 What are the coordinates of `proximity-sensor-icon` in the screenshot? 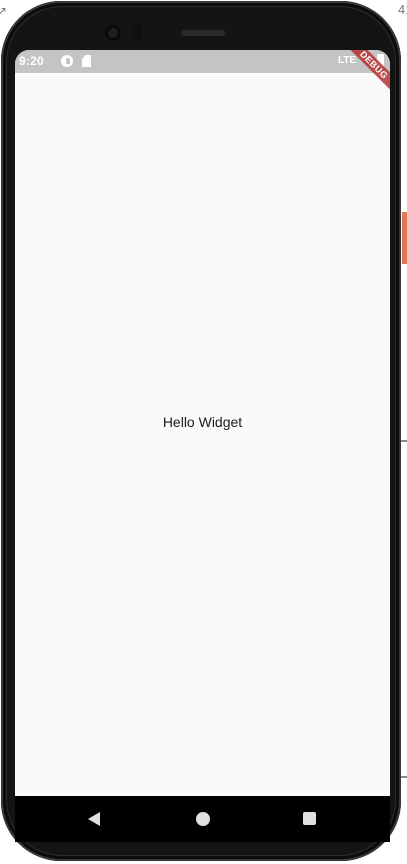 It's located at (137, 33).